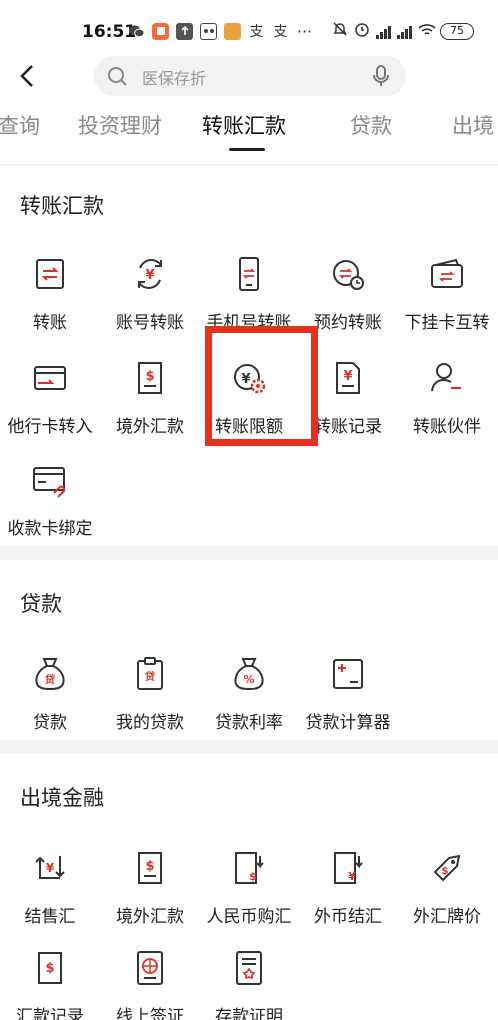  What do you see at coordinates (362, 31) in the screenshot?
I see `alarm-icon` at bounding box center [362, 31].